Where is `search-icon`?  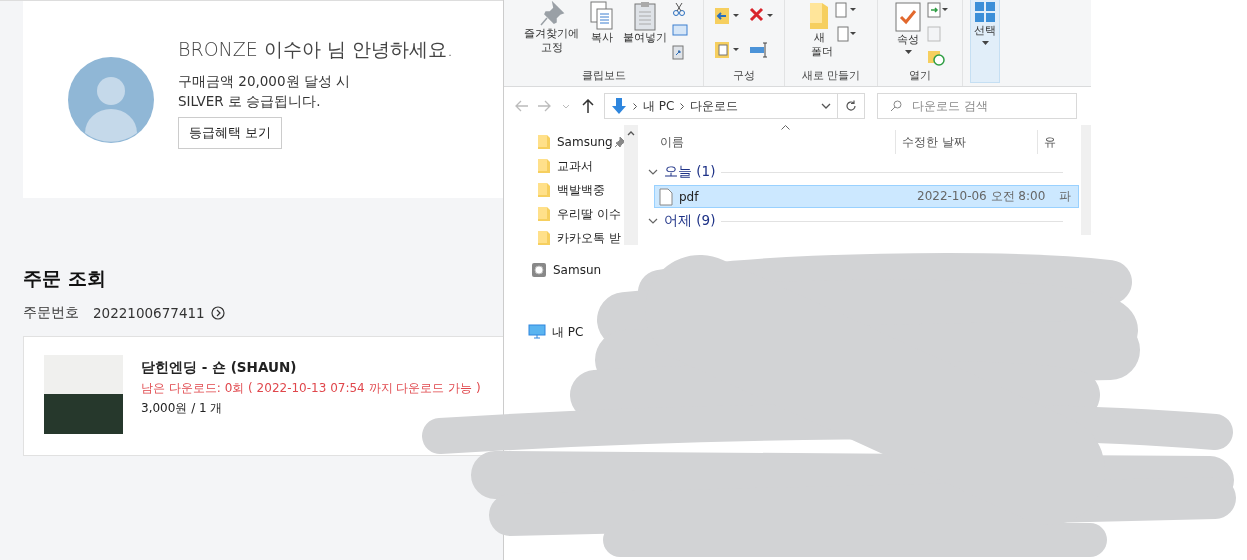
search-icon is located at coordinates (896, 106).